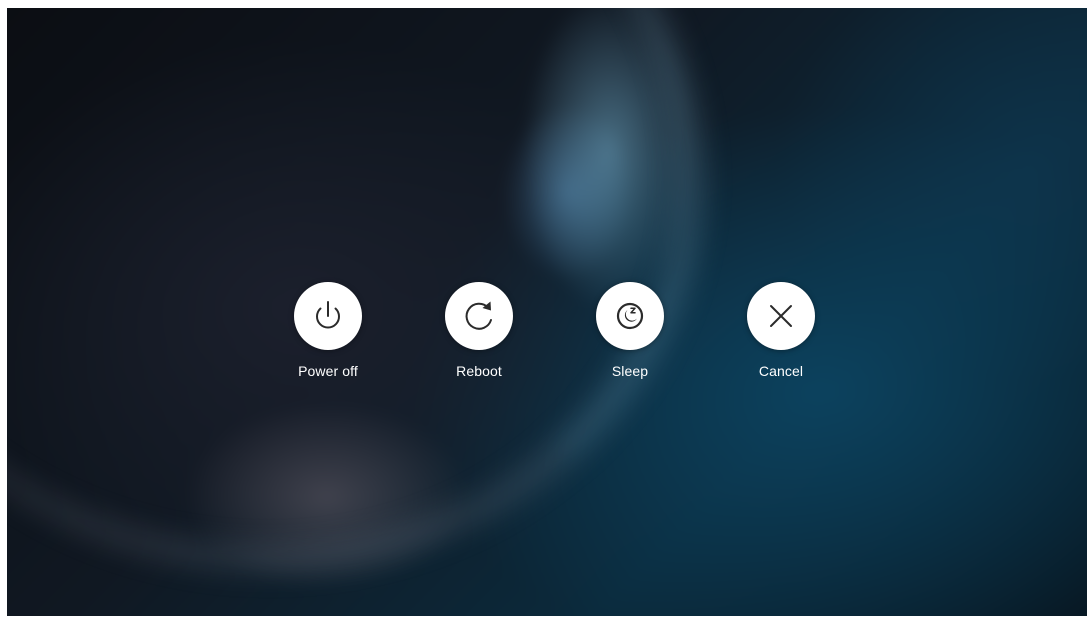 The image size is (1088, 619). I want to click on cancel-button: Cancel, so click(781, 330).